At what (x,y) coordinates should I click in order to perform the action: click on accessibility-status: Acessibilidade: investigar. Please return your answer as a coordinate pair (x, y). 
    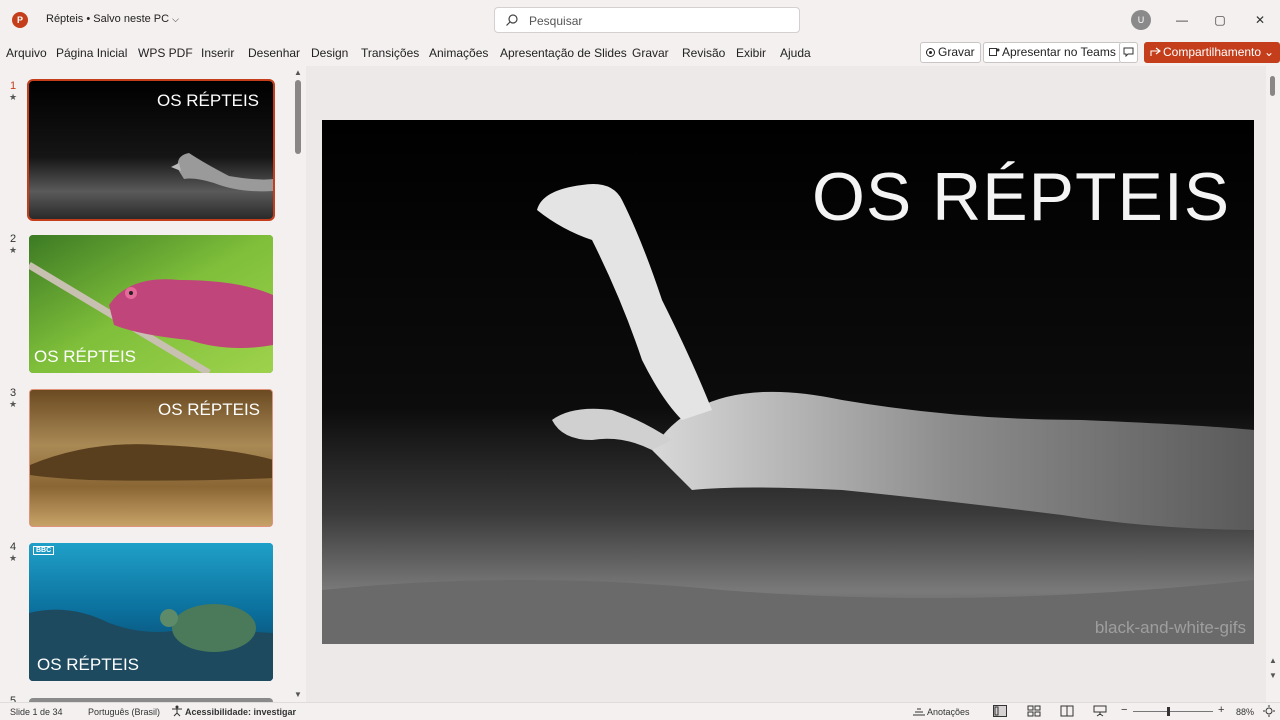
    Looking at the image, I should click on (240, 712).